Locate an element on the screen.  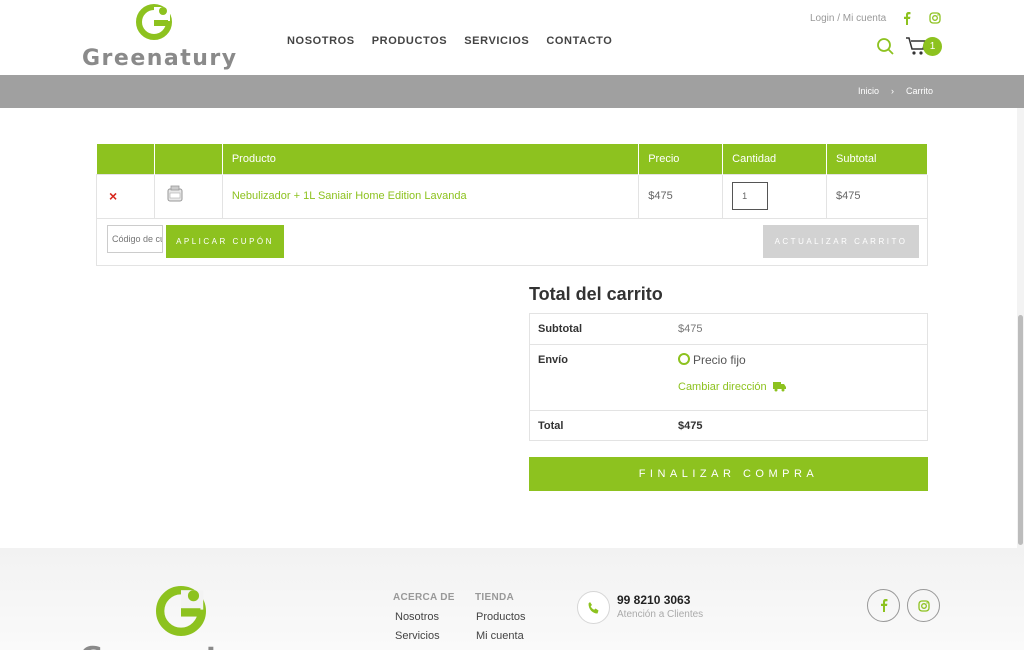
quantity-cell is located at coordinates (775, 196).